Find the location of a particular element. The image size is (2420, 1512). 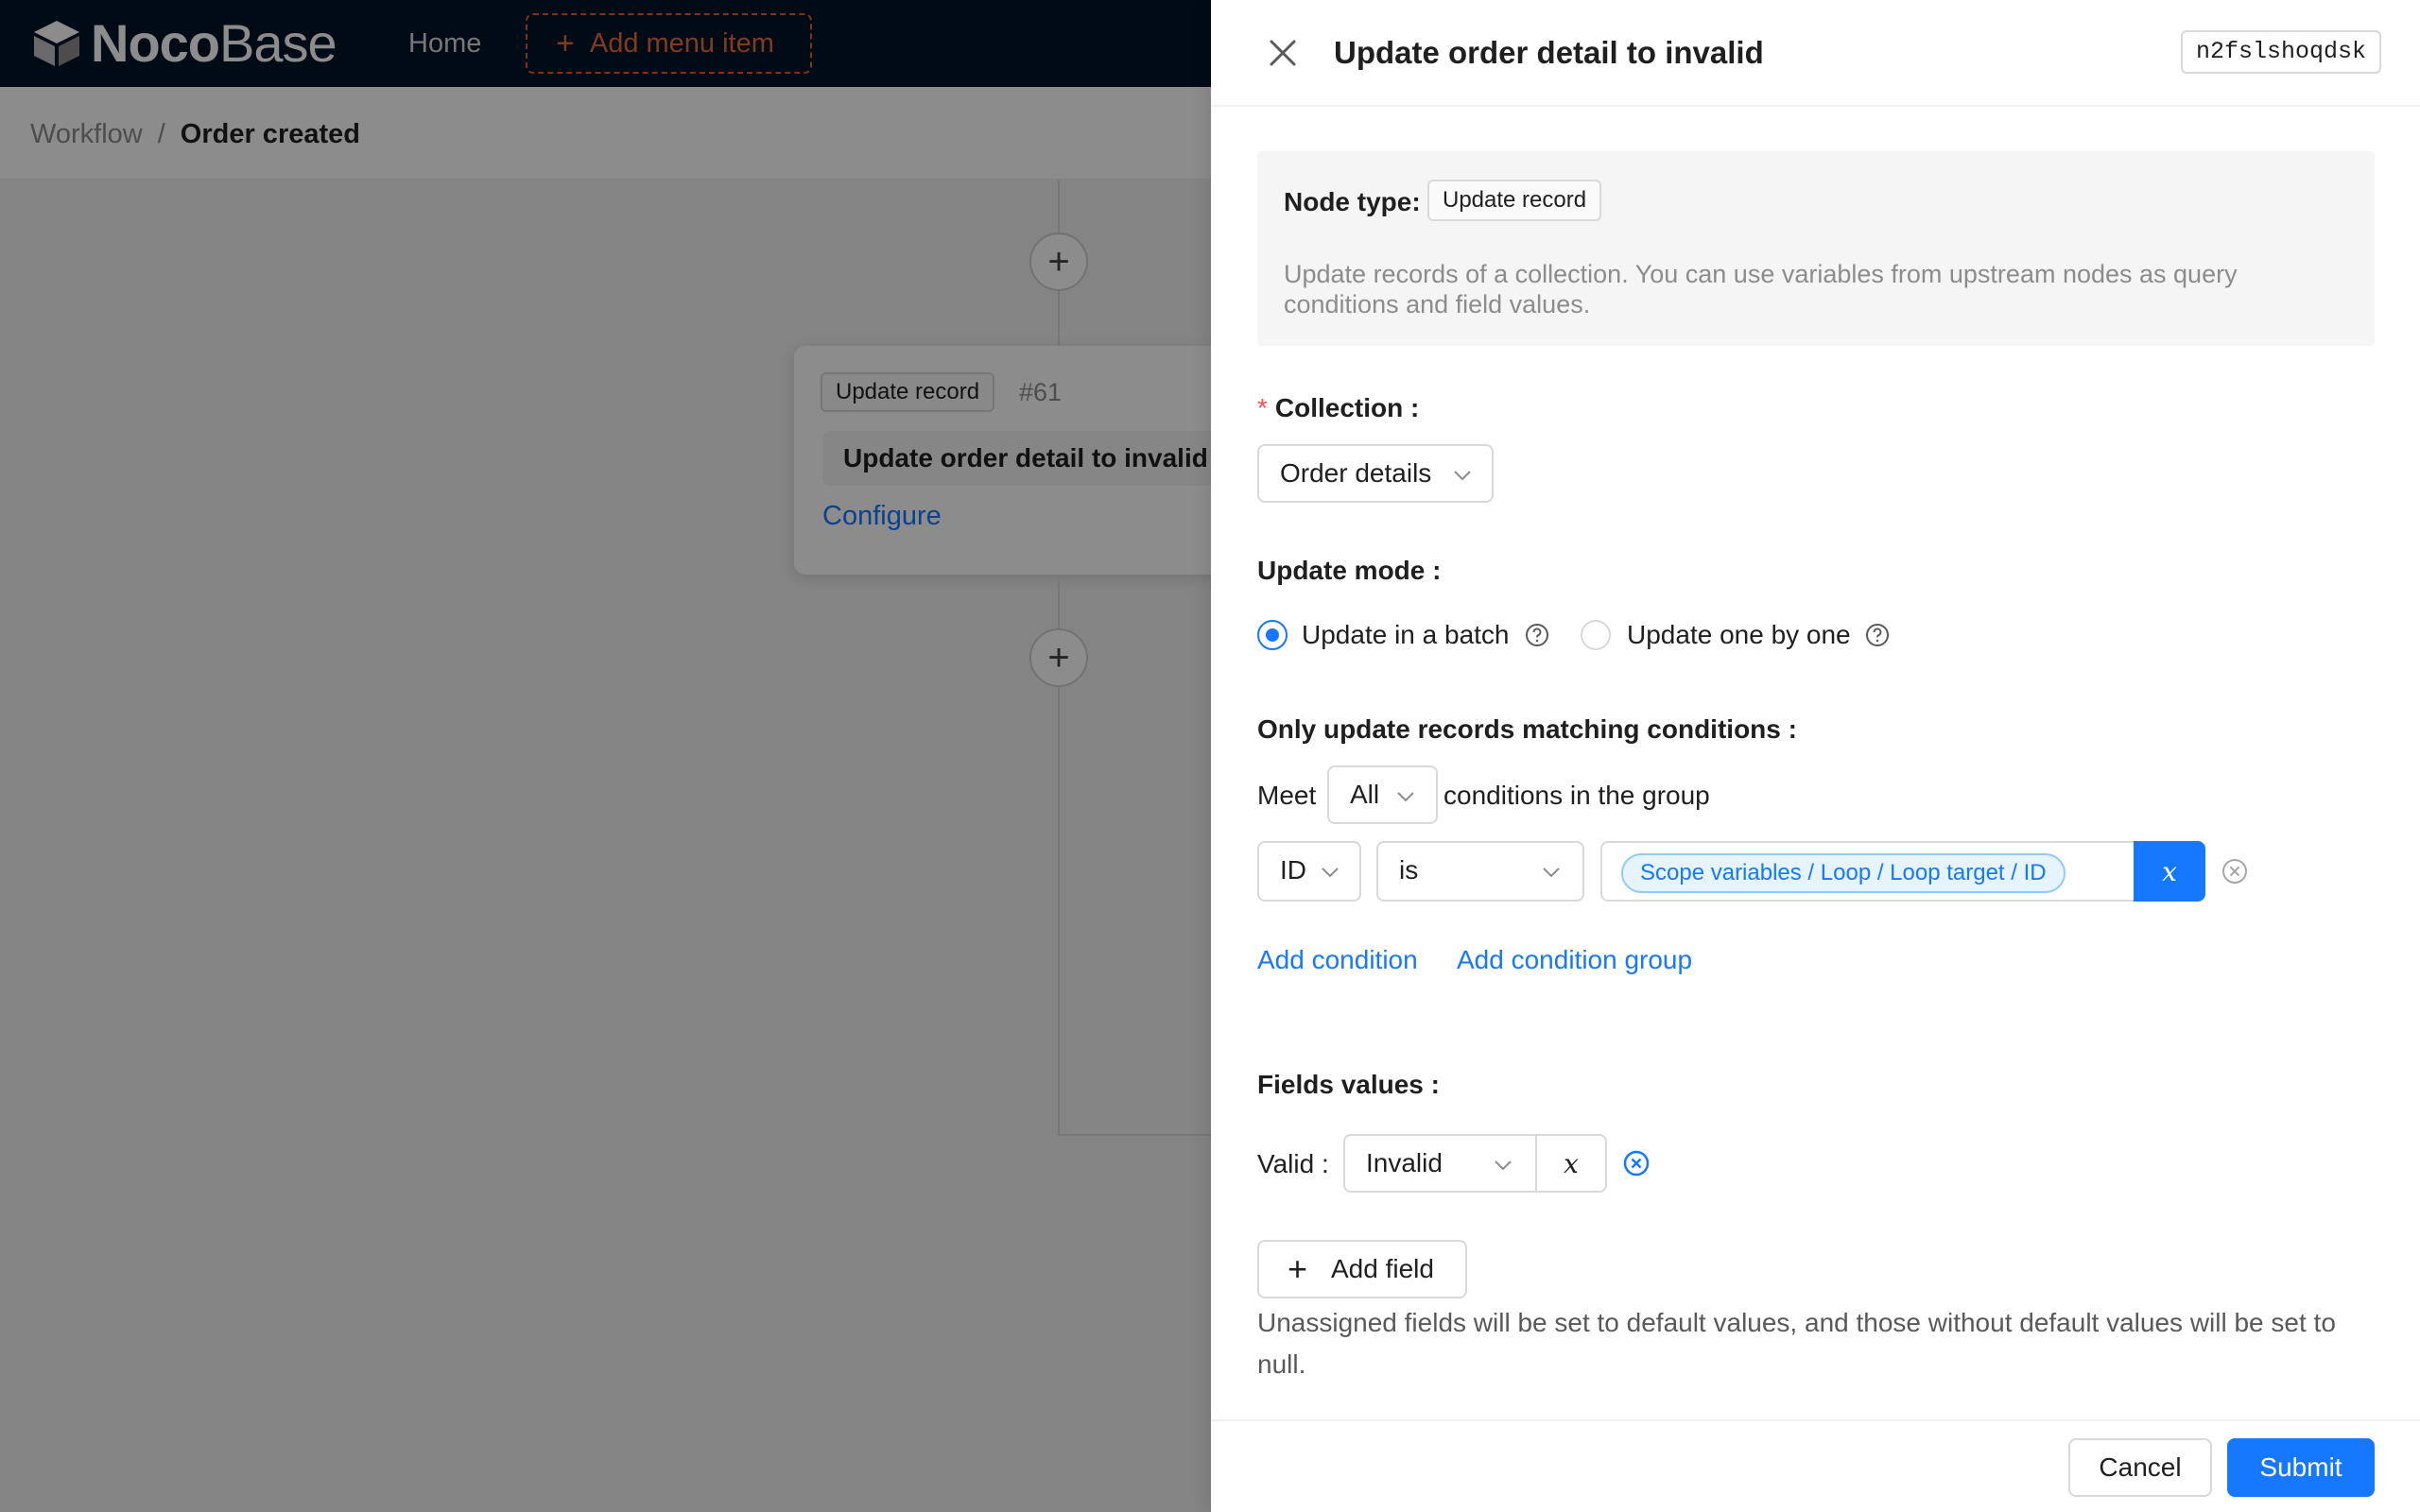

collection-label: * Collection : is located at coordinates (1338, 407).